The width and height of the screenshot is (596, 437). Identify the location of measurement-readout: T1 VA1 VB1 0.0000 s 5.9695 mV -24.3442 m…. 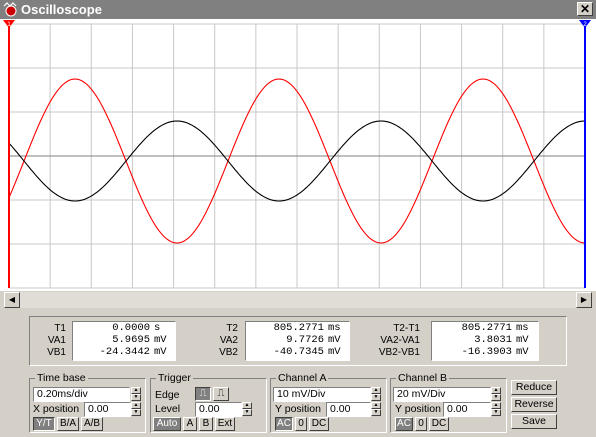
(298, 341).